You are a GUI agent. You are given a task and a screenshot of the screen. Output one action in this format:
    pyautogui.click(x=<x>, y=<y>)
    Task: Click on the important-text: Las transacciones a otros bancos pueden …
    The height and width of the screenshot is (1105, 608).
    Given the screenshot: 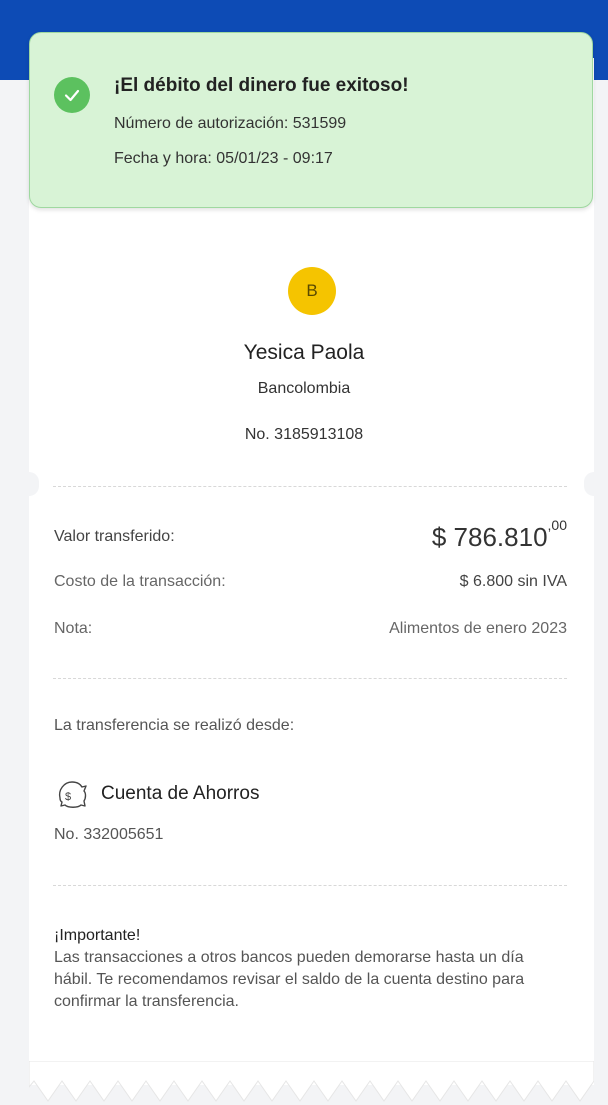 What is the action you would take?
    pyautogui.click(x=289, y=979)
    